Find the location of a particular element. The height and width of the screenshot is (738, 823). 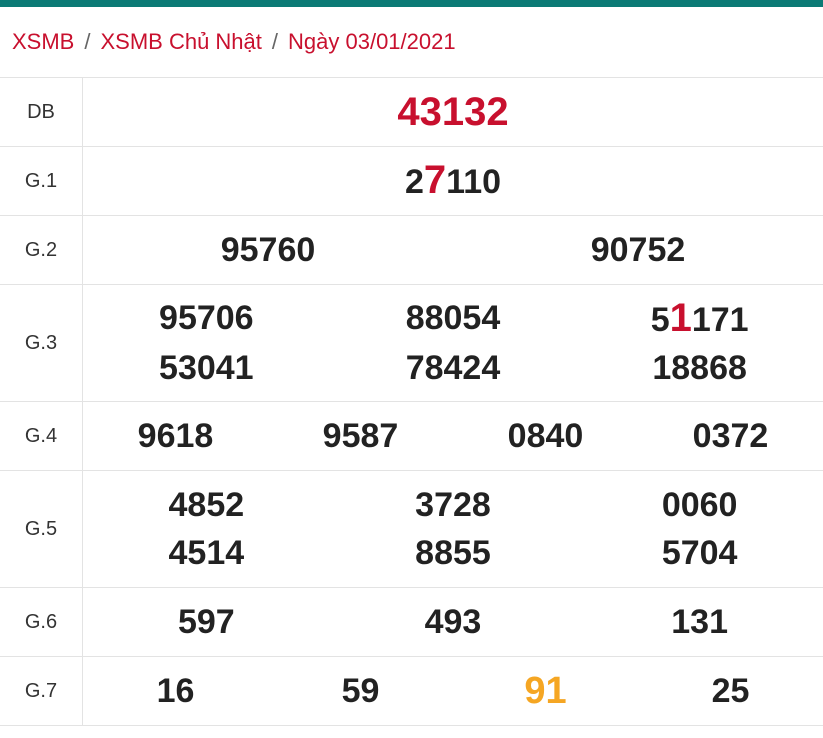

prize-number: 78424 is located at coordinates (453, 368).